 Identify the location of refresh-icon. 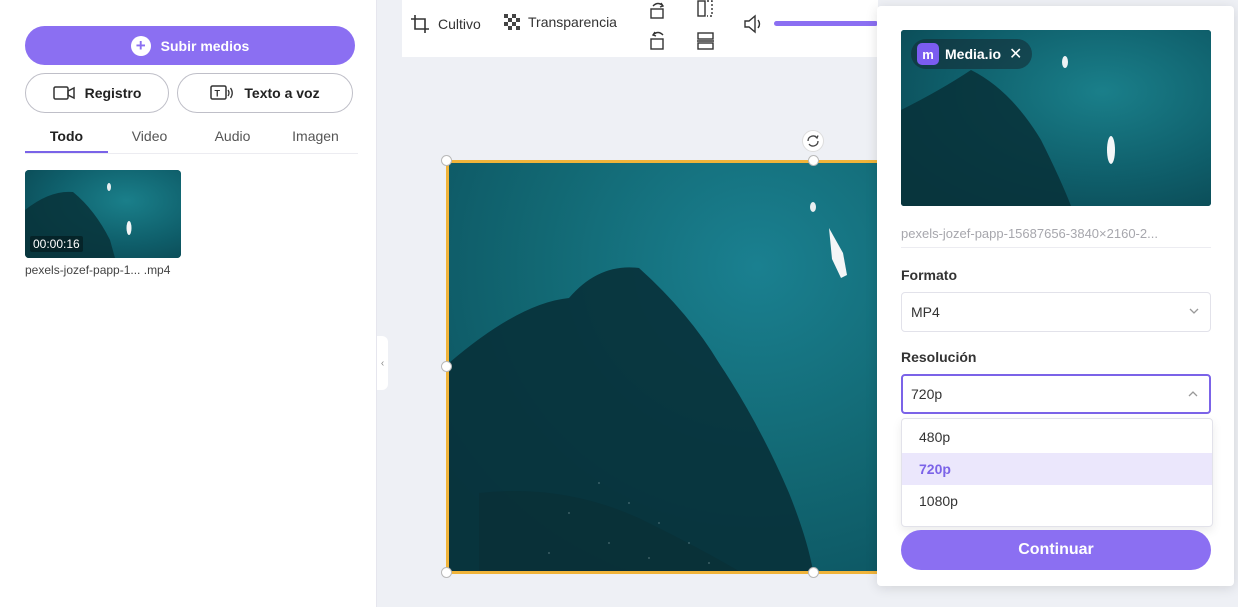
(813, 141).